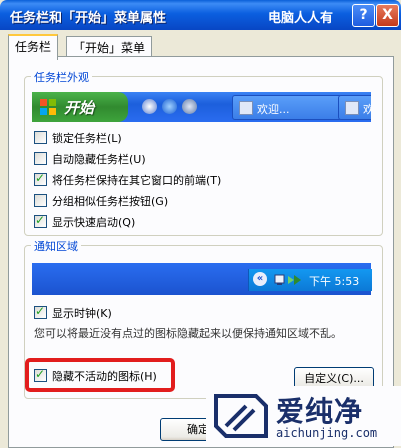 The width and height of the screenshot is (401, 448). I want to click on taskbar-preview: 开始 欢迎... 欢迎, so click(201, 107).